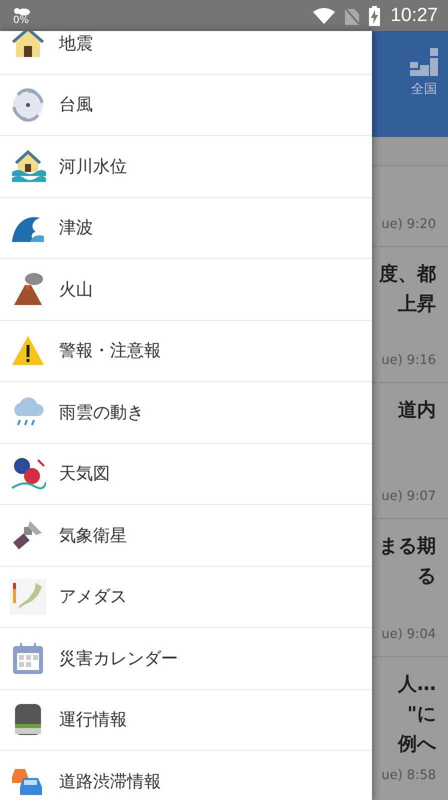 The width and height of the screenshot is (448, 800). What do you see at coordinates (352, 15) in the screenshot?
I see `no-sim-icon` at bounding box center [352, 15].